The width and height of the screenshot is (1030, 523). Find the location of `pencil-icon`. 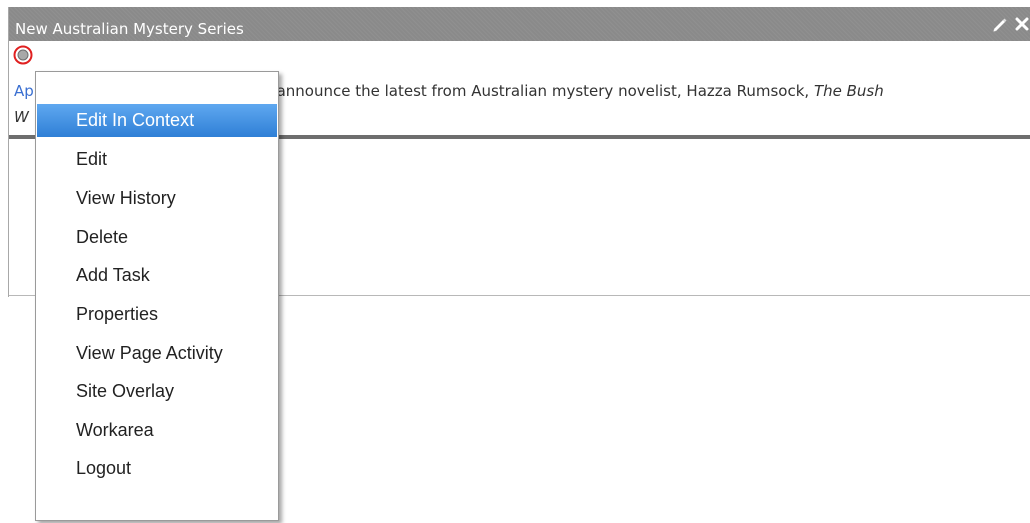

pencil-icon is located at coordinates (1000, 26).